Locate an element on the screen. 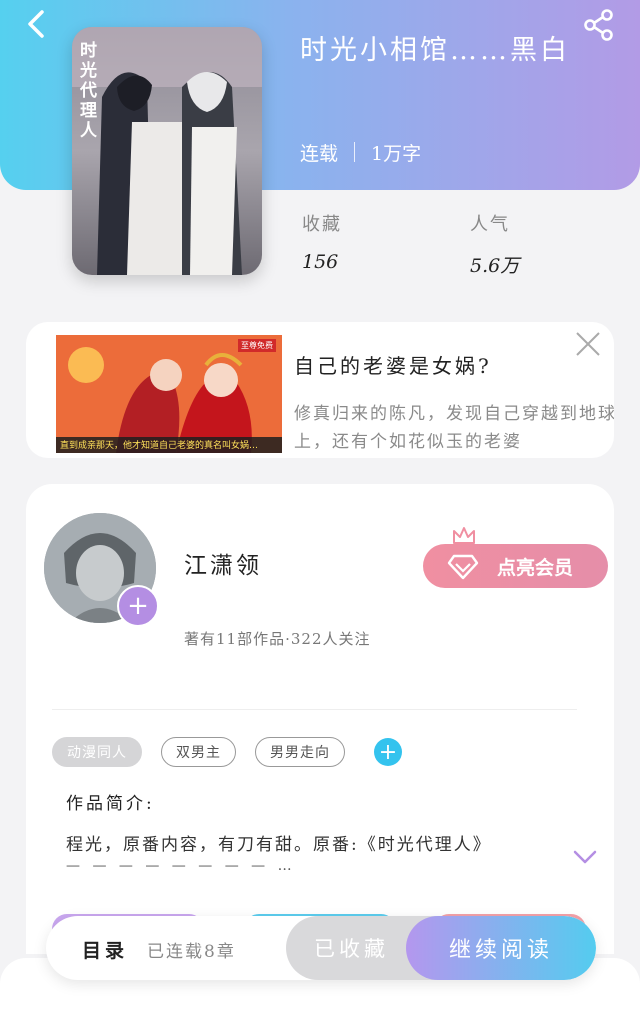  intro-label: 作品简介: is located at coordinates (110, 804).